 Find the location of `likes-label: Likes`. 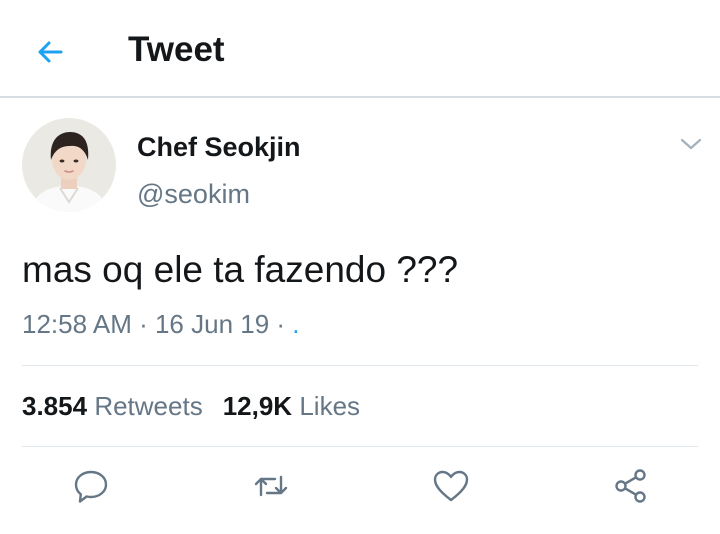

likes-label: Likes is located at coordinates (330, 406).